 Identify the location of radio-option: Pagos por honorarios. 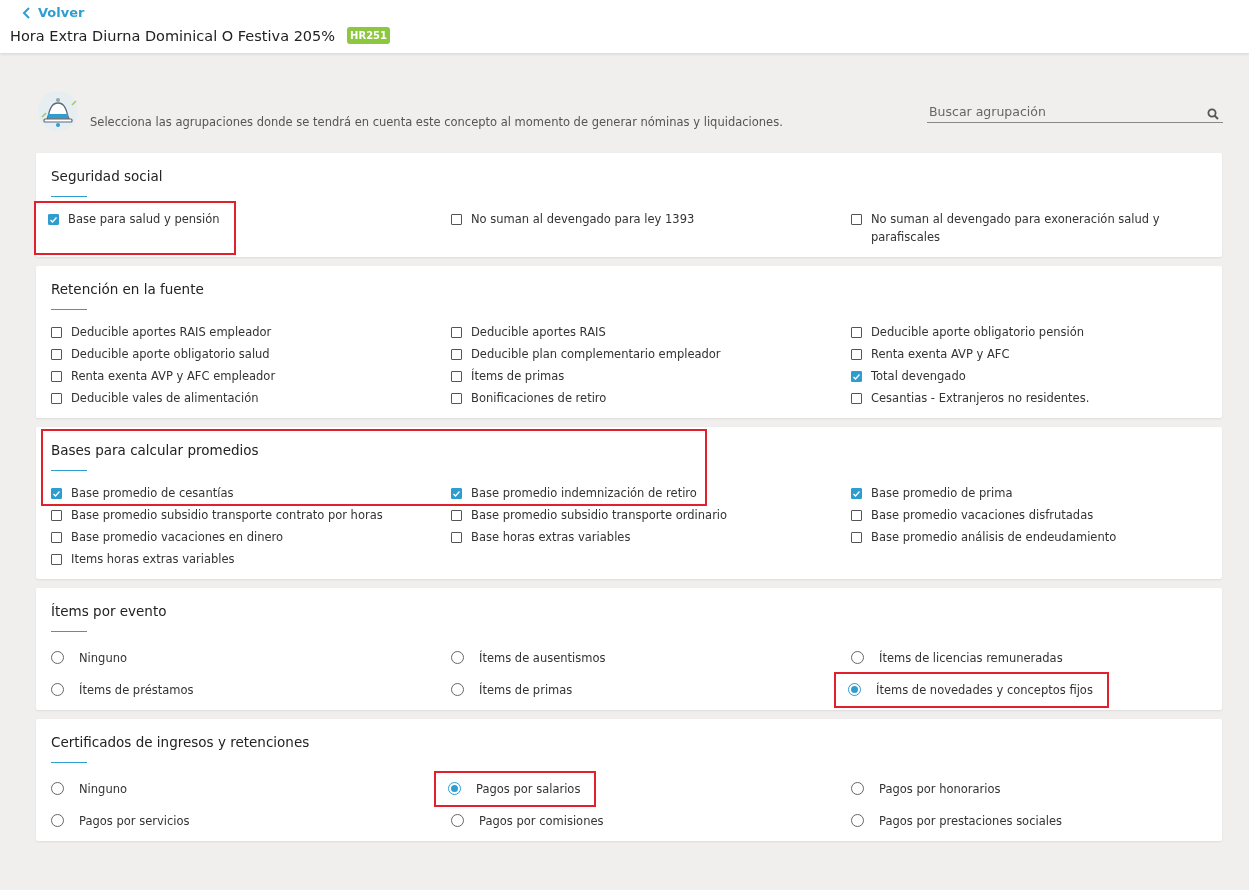
(926, 789).